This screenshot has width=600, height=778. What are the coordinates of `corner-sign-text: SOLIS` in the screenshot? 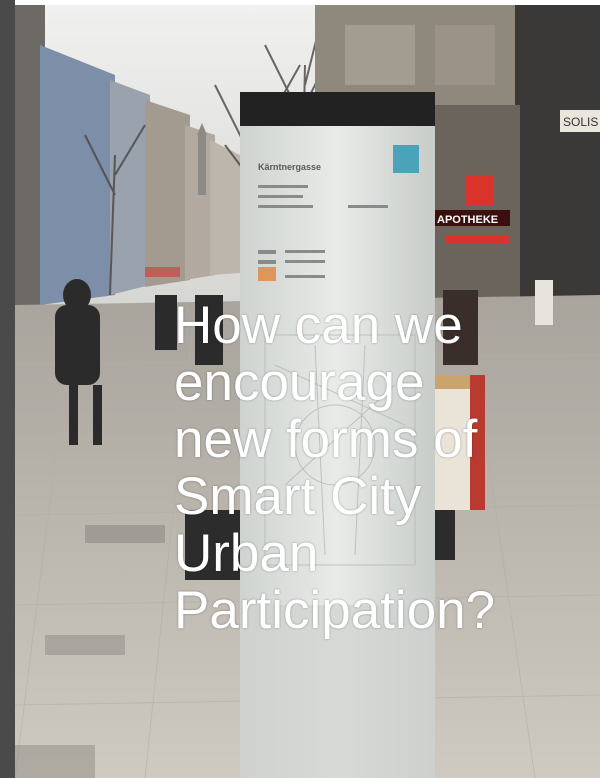 It's located at (580, 122).